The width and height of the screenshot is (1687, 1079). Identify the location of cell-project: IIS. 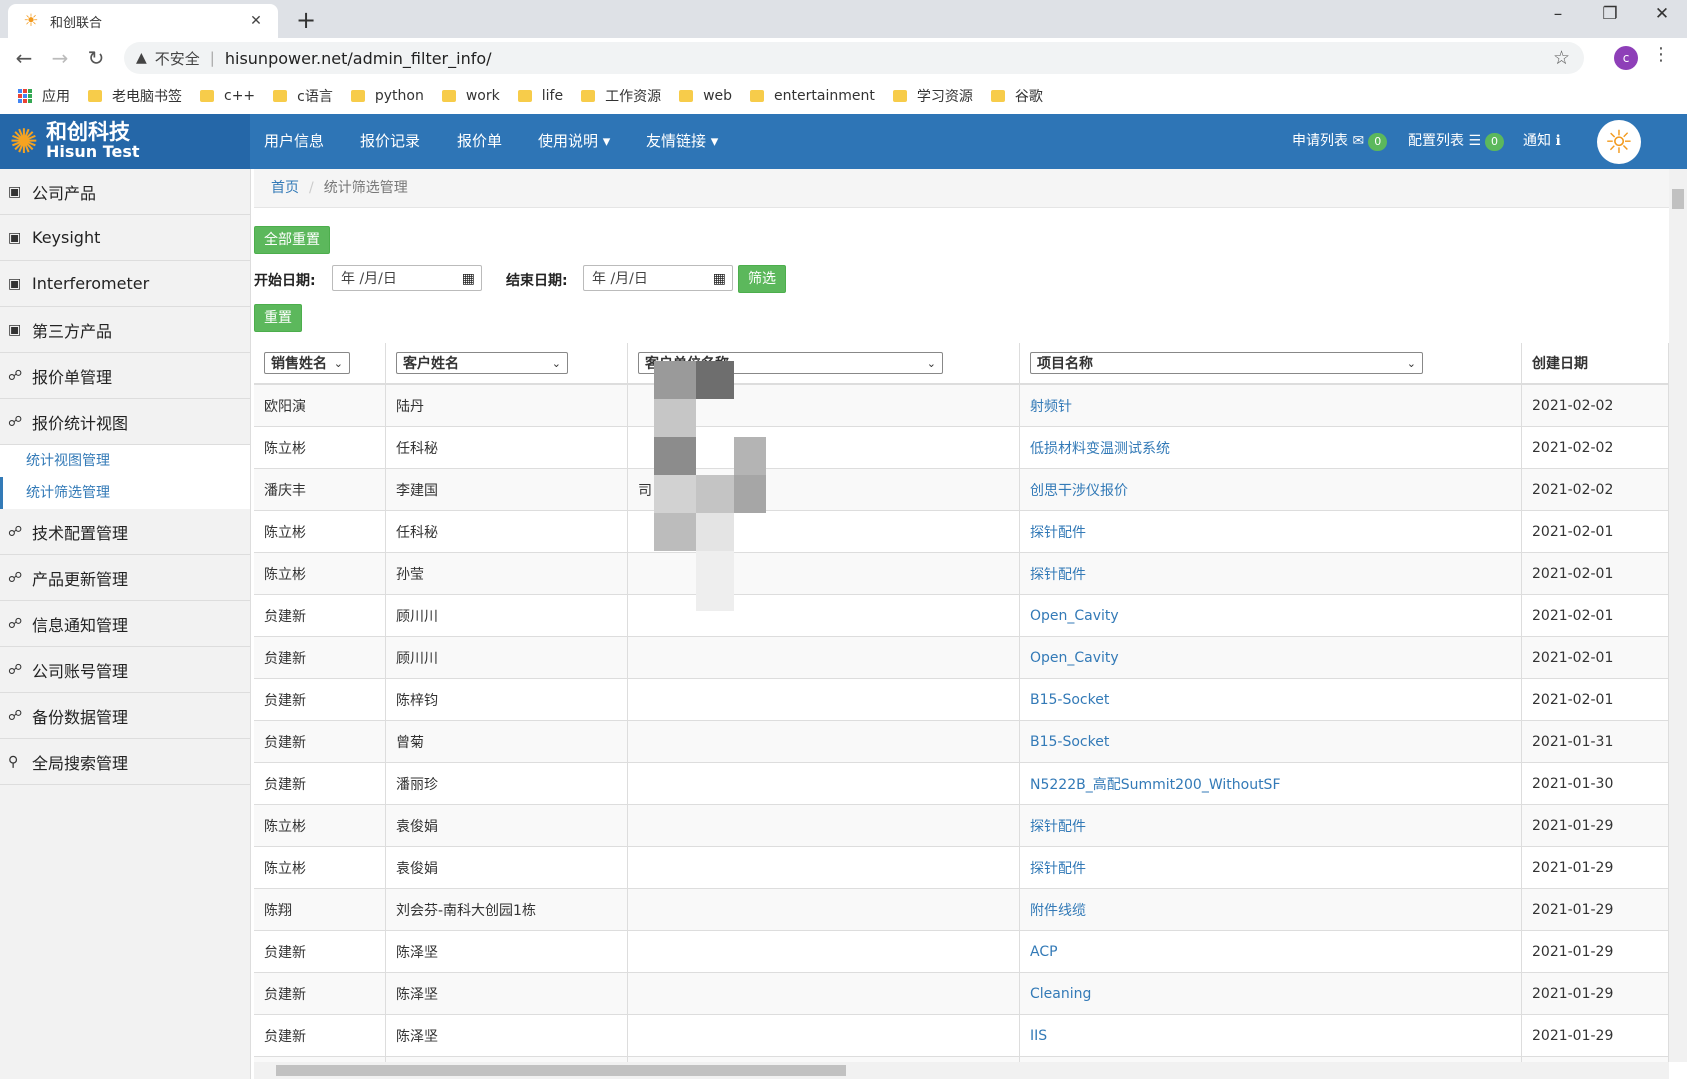
(1270, 1035).